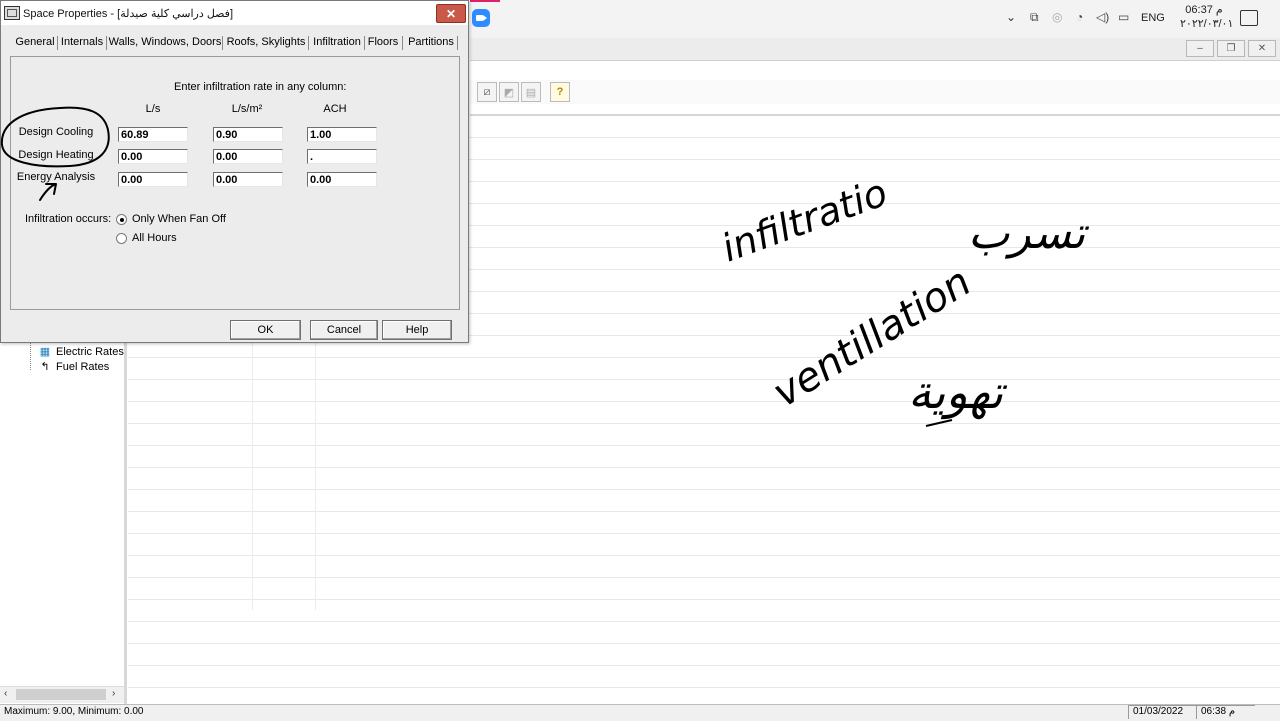 This screenshot has height=721, width=1280. What do you see at coordinates (485, 1) in the screenshot?
I see `taskbar-accent` at bounding box center [485, 1].